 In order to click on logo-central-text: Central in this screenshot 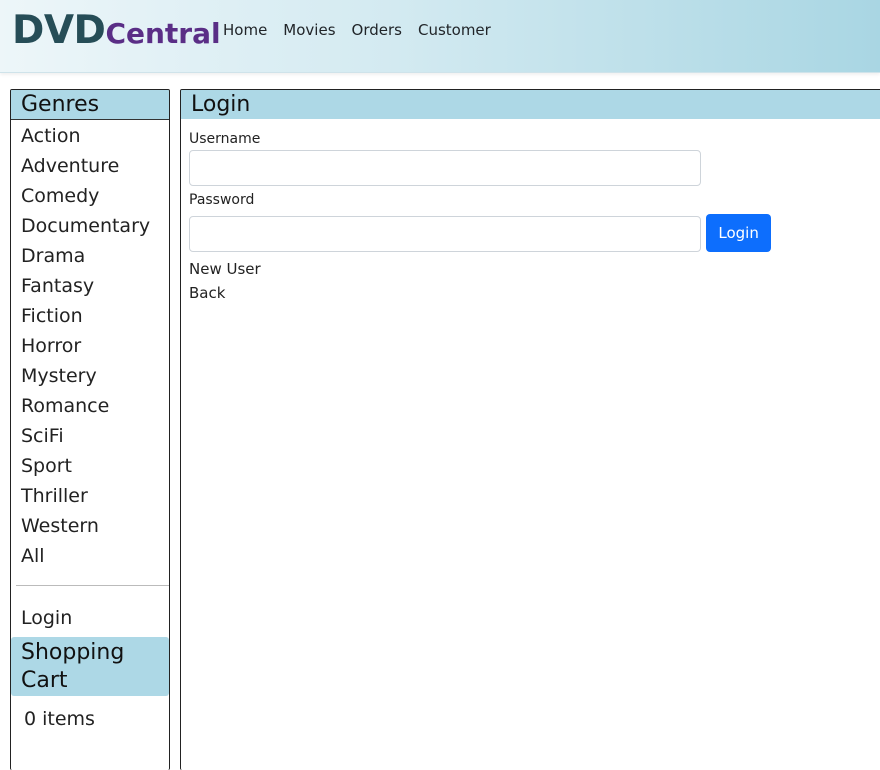, I will do `click(163, 33)`.